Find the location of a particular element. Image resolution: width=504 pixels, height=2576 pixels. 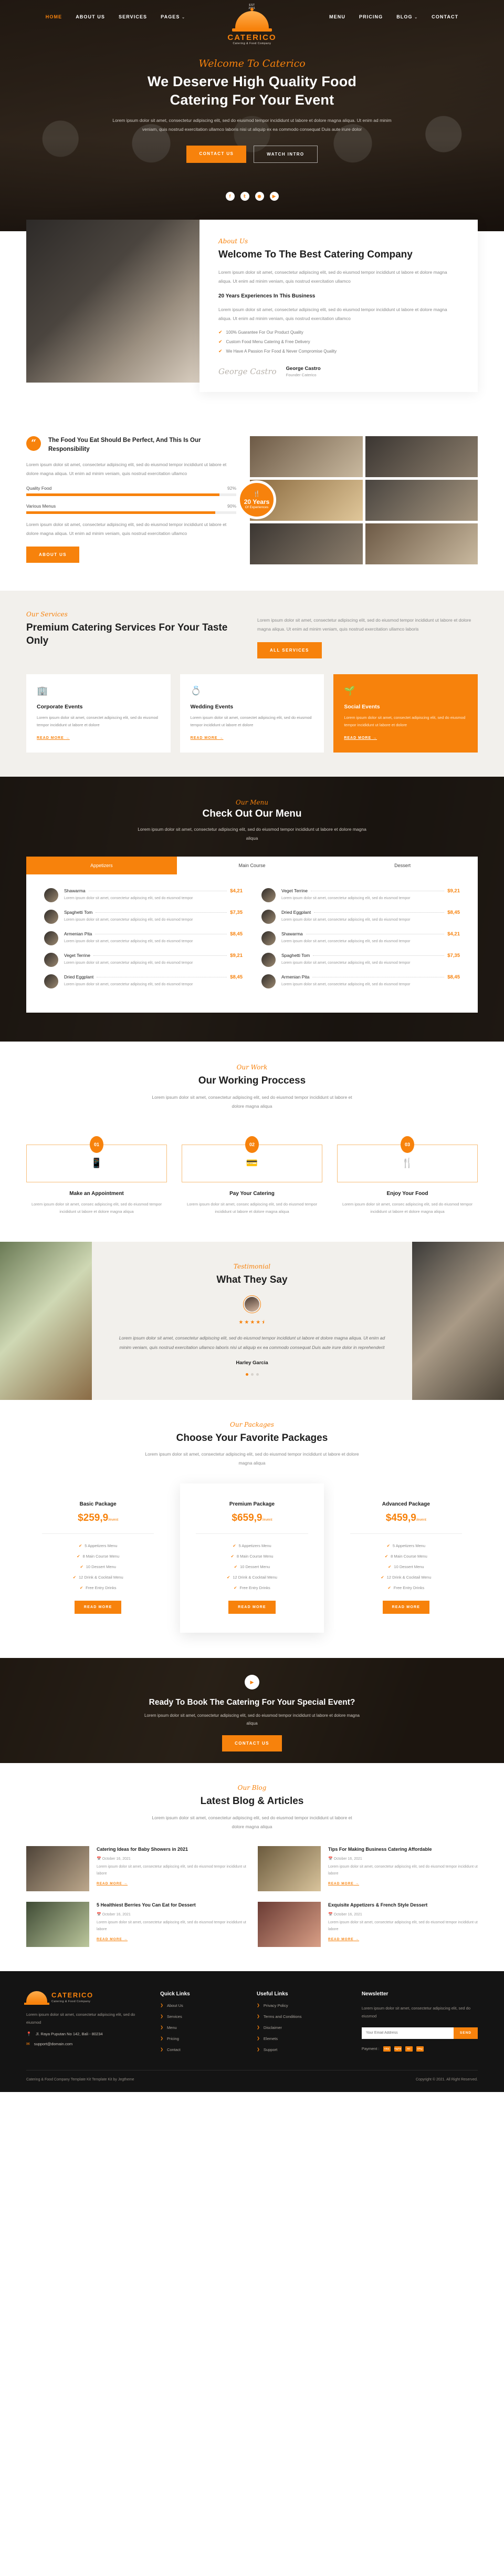

tab-dessert: Dessert is located at coordinates (402, 865).